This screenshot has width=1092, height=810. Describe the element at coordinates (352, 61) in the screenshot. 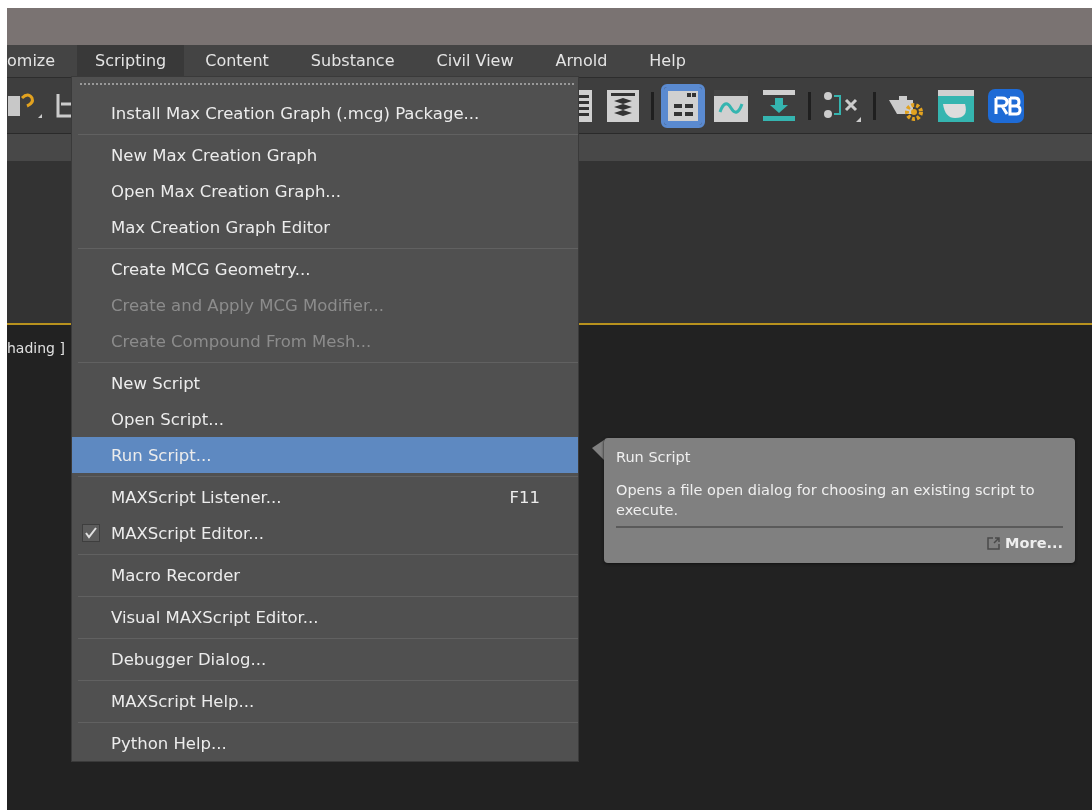

I see `menu-bar-item: Substance` at that location.